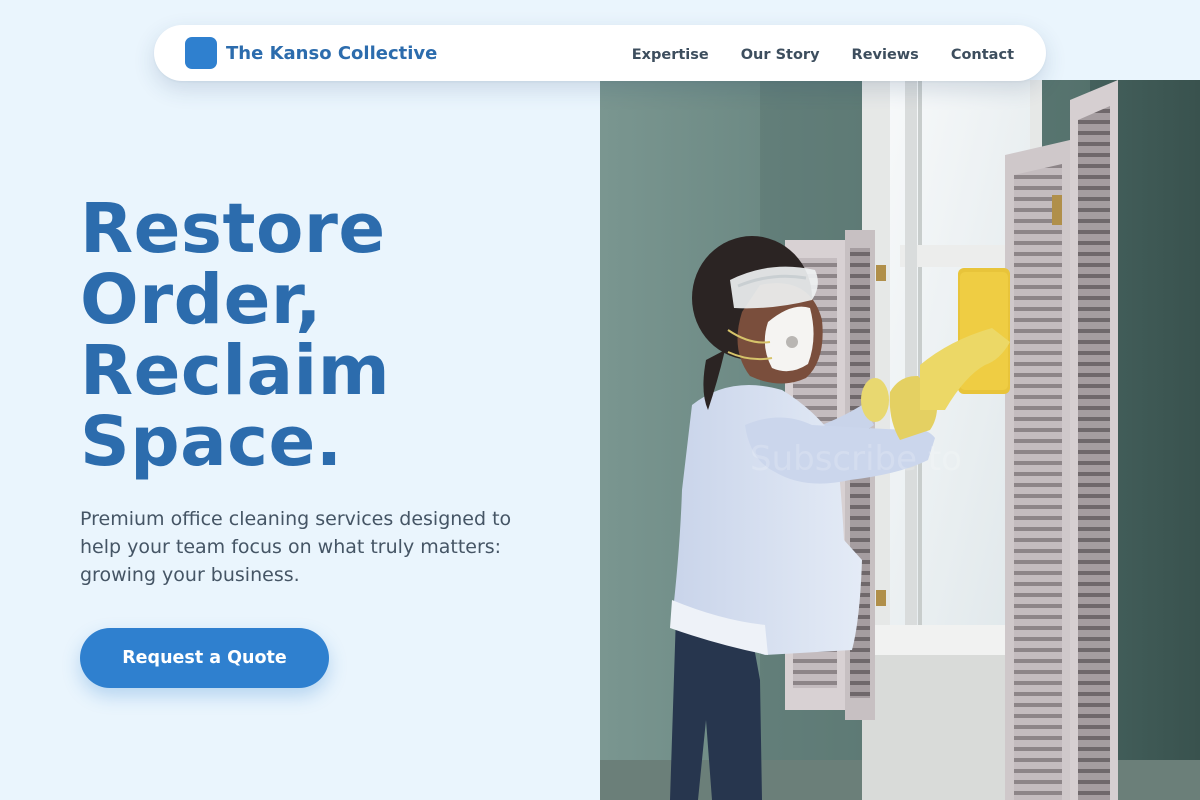  Describe the element at coordinates (235, 371) in the screenshot. I see `headline-line: Reclaim` at that location.